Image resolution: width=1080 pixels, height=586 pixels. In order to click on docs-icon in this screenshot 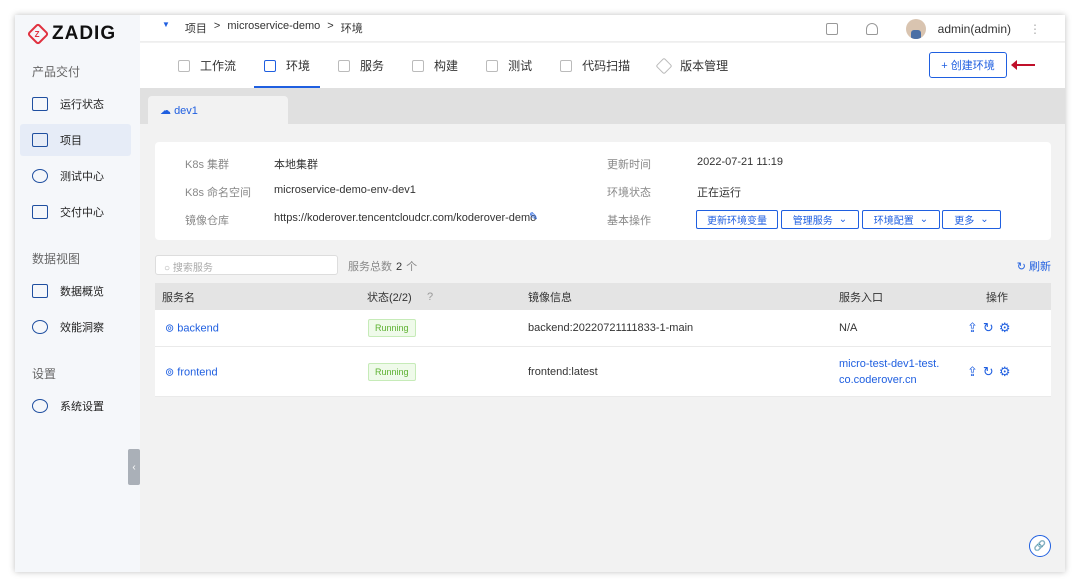, I will do `click(831, 28)`.